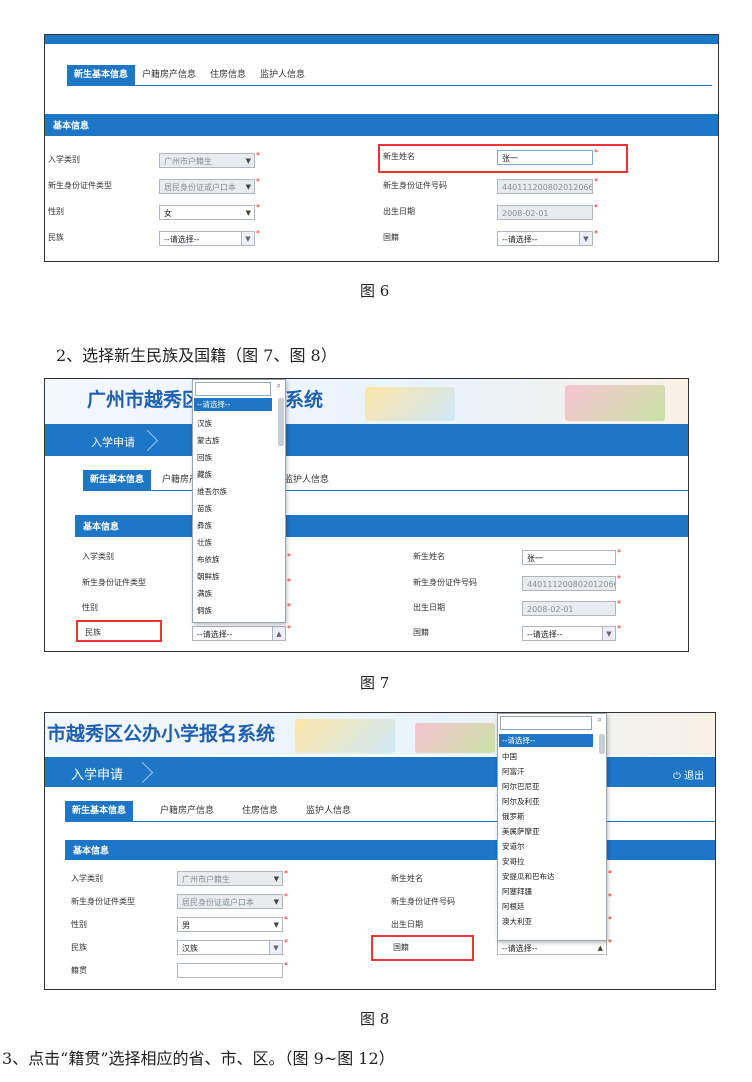 Image resolution: width=752 pixels, height=1082 pixels. What do you see at coordinates (375, 1019) in the screenshot?
I see `caption-figure-8: 图 8` at bounding box center [375, 1019].